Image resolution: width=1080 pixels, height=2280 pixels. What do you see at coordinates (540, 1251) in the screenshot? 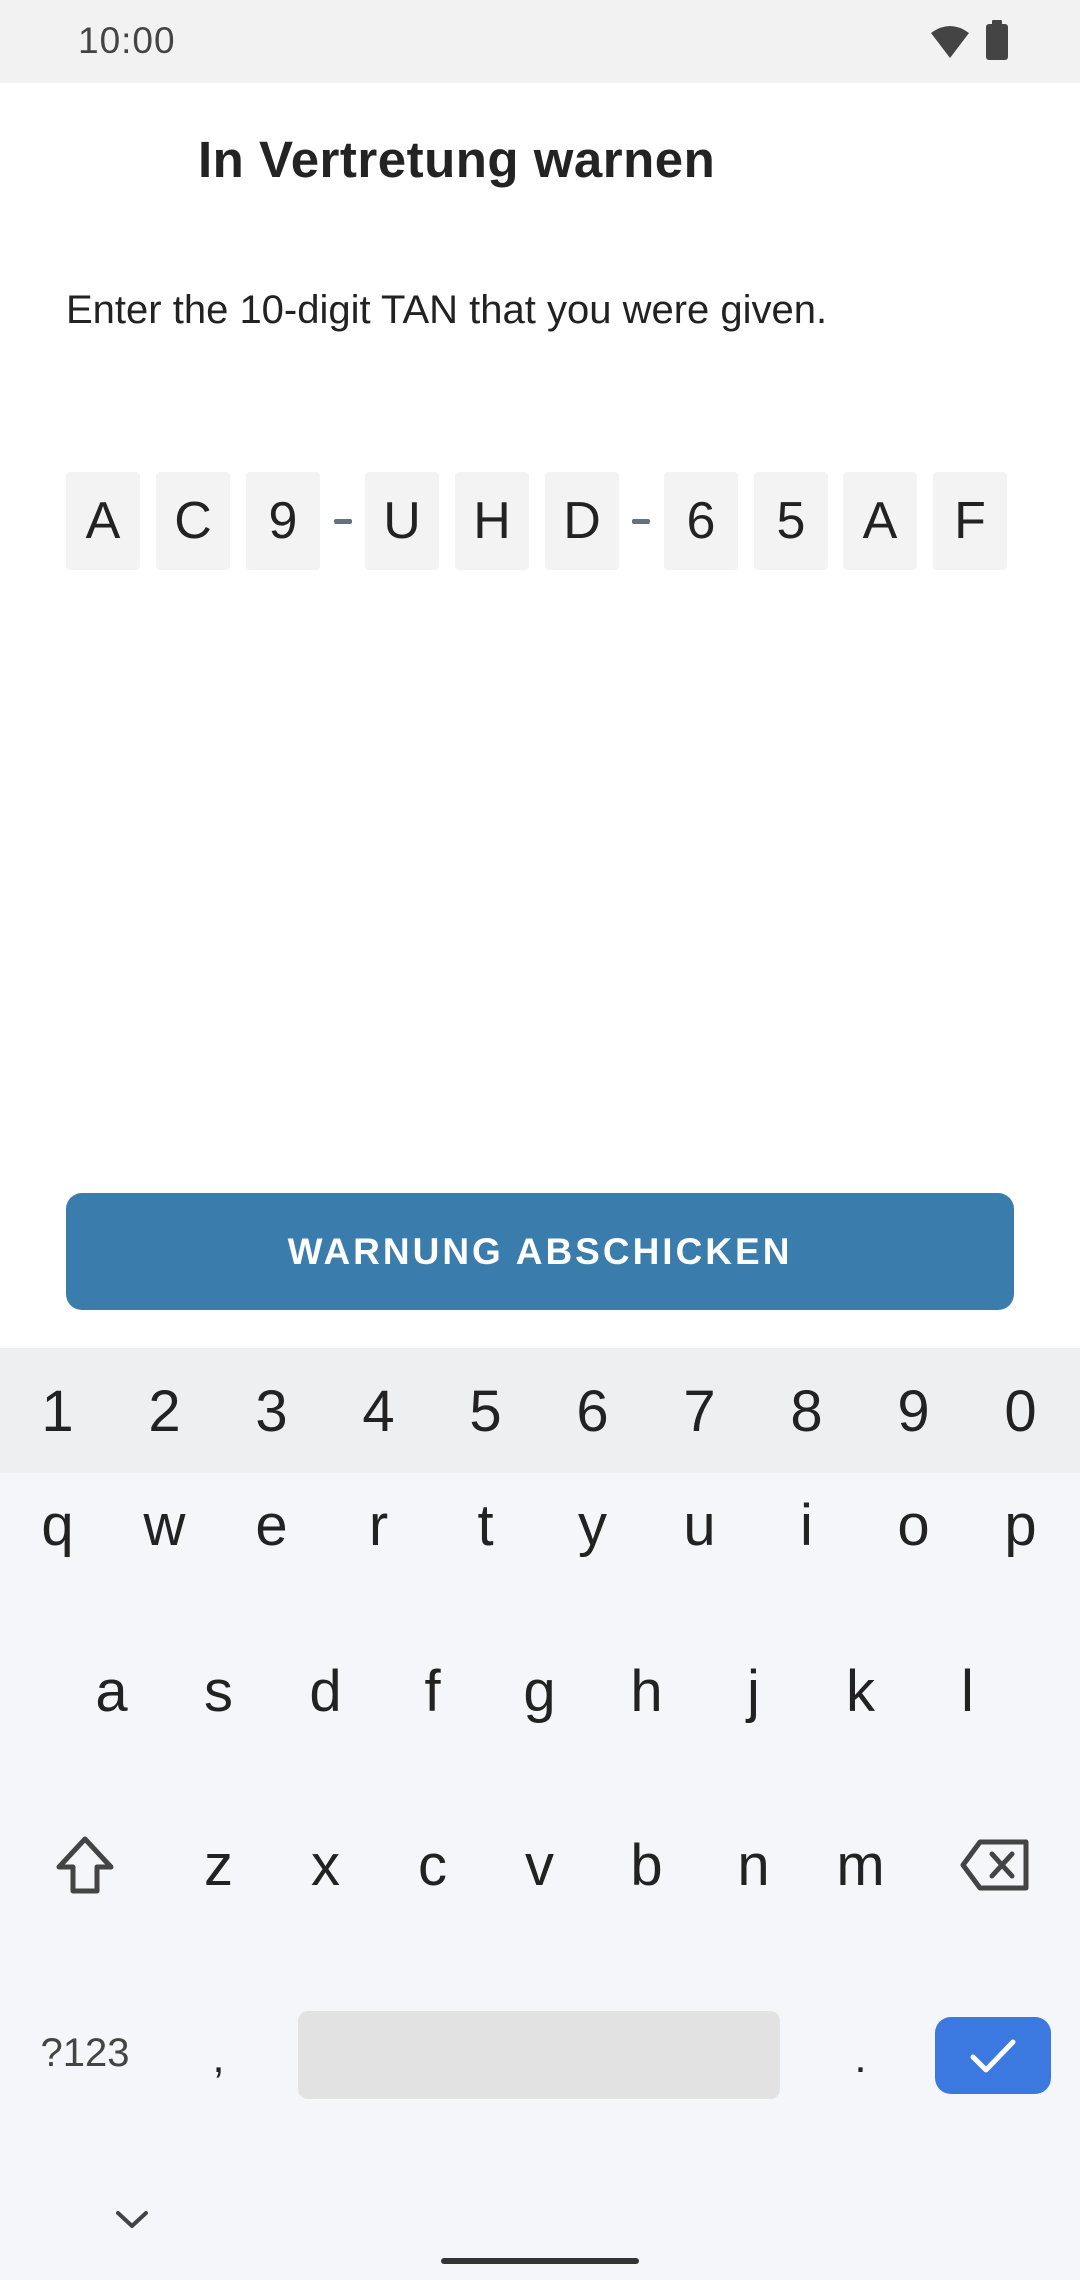
I see `submit-warning-button: WARNUNG ABSCHICKEN` at bounding box center [540, 1251].